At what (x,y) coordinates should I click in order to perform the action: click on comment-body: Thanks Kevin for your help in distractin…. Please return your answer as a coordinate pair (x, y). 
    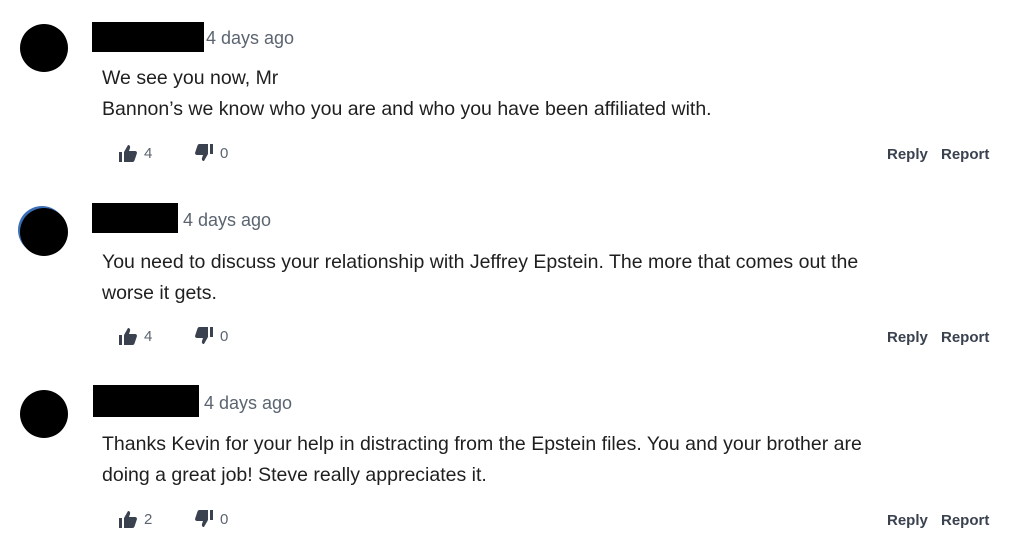
    Looking at the image, I should click on (542, 460).